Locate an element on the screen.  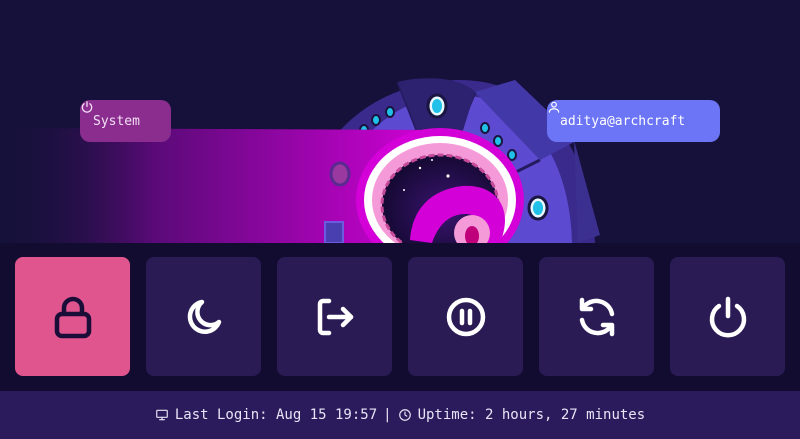
system-badge: System is located at coordinates (125, 121).